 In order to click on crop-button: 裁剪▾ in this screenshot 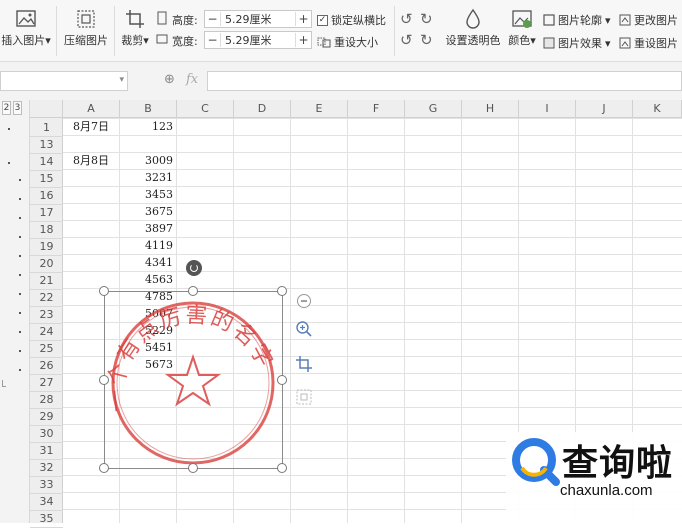, I will do `click(135, 28)`.